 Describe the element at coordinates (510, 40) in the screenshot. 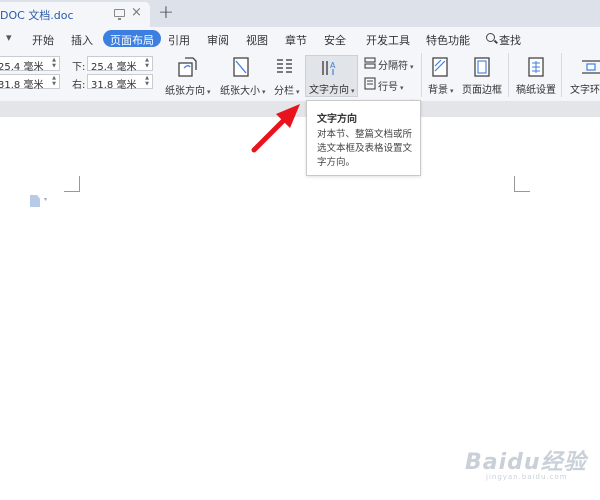

I see `search-label: 查找` at that location.